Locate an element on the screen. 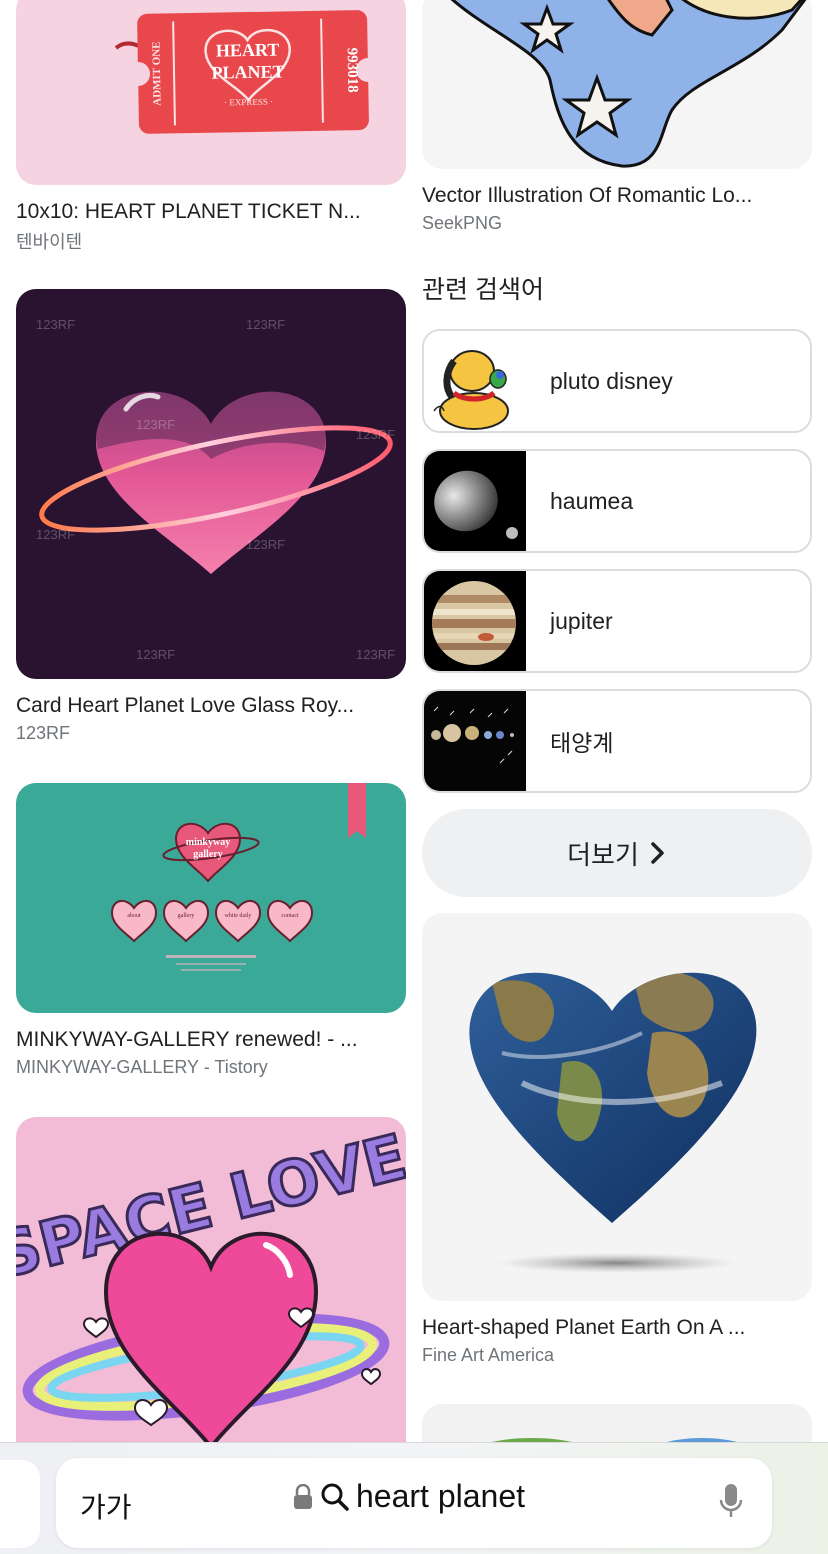  related-chip-jupiter: jupiter is located at coordinates (617, 621).